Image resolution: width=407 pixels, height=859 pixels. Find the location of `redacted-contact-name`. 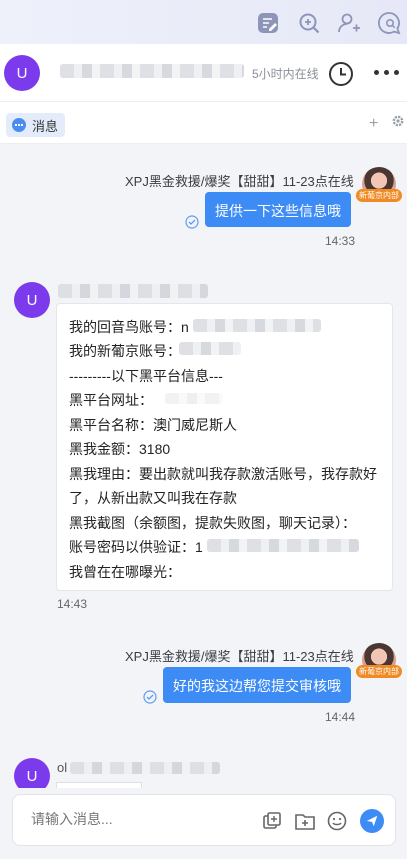

redacted-contact-name is located at coordinates (152, 71).